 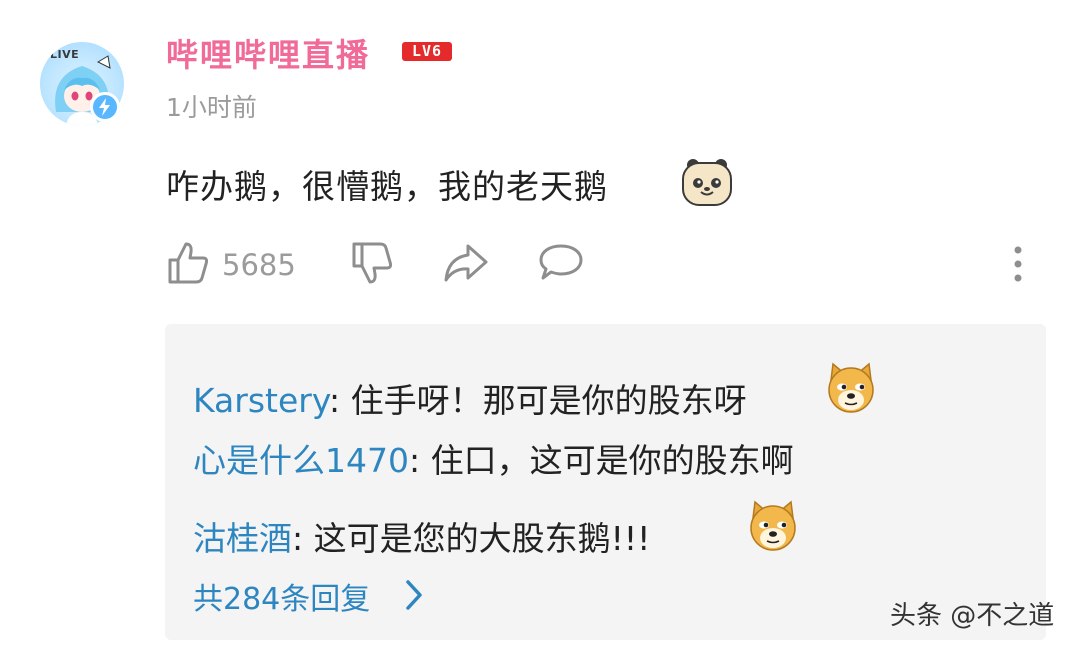 I want to click on comment-icon, so click(x=561, y=265).